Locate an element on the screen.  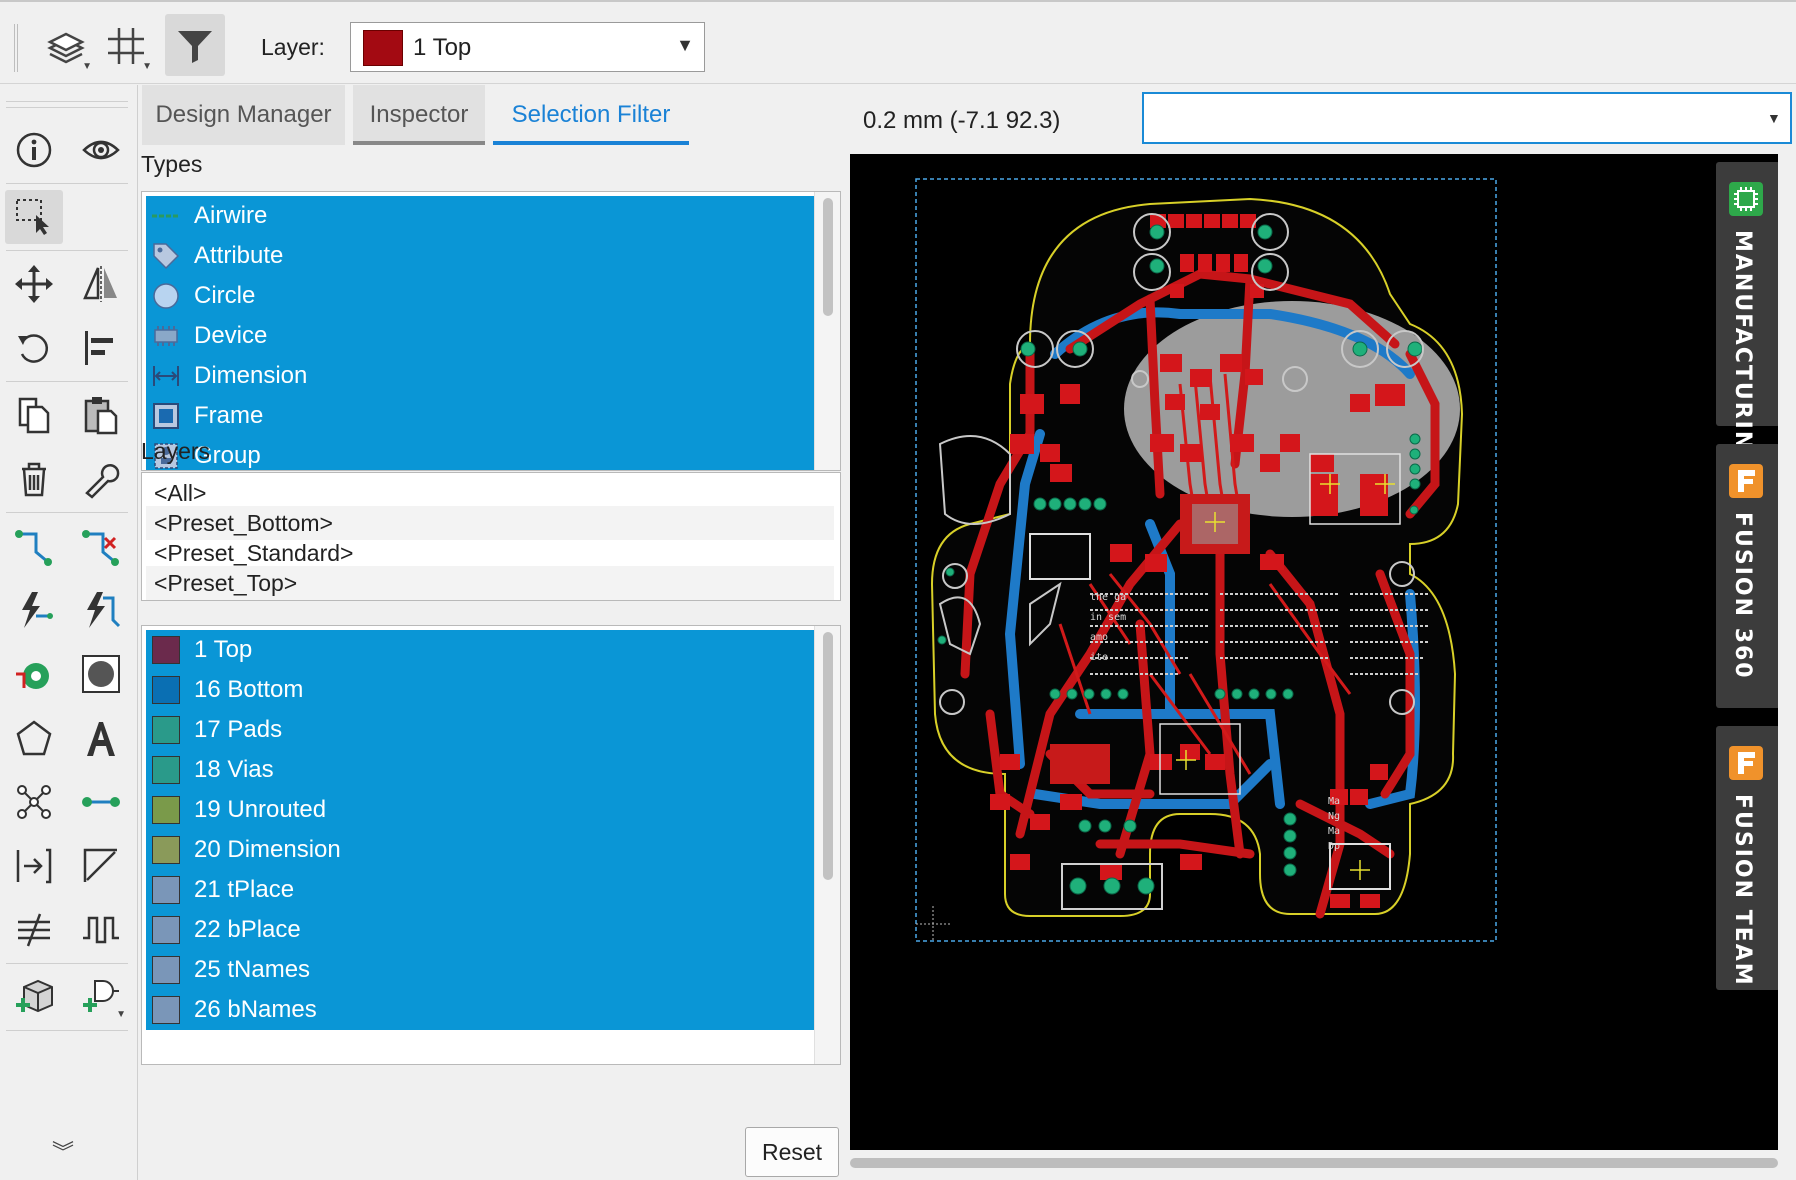
layers-scrollbar is located at coordinates (827, 845).